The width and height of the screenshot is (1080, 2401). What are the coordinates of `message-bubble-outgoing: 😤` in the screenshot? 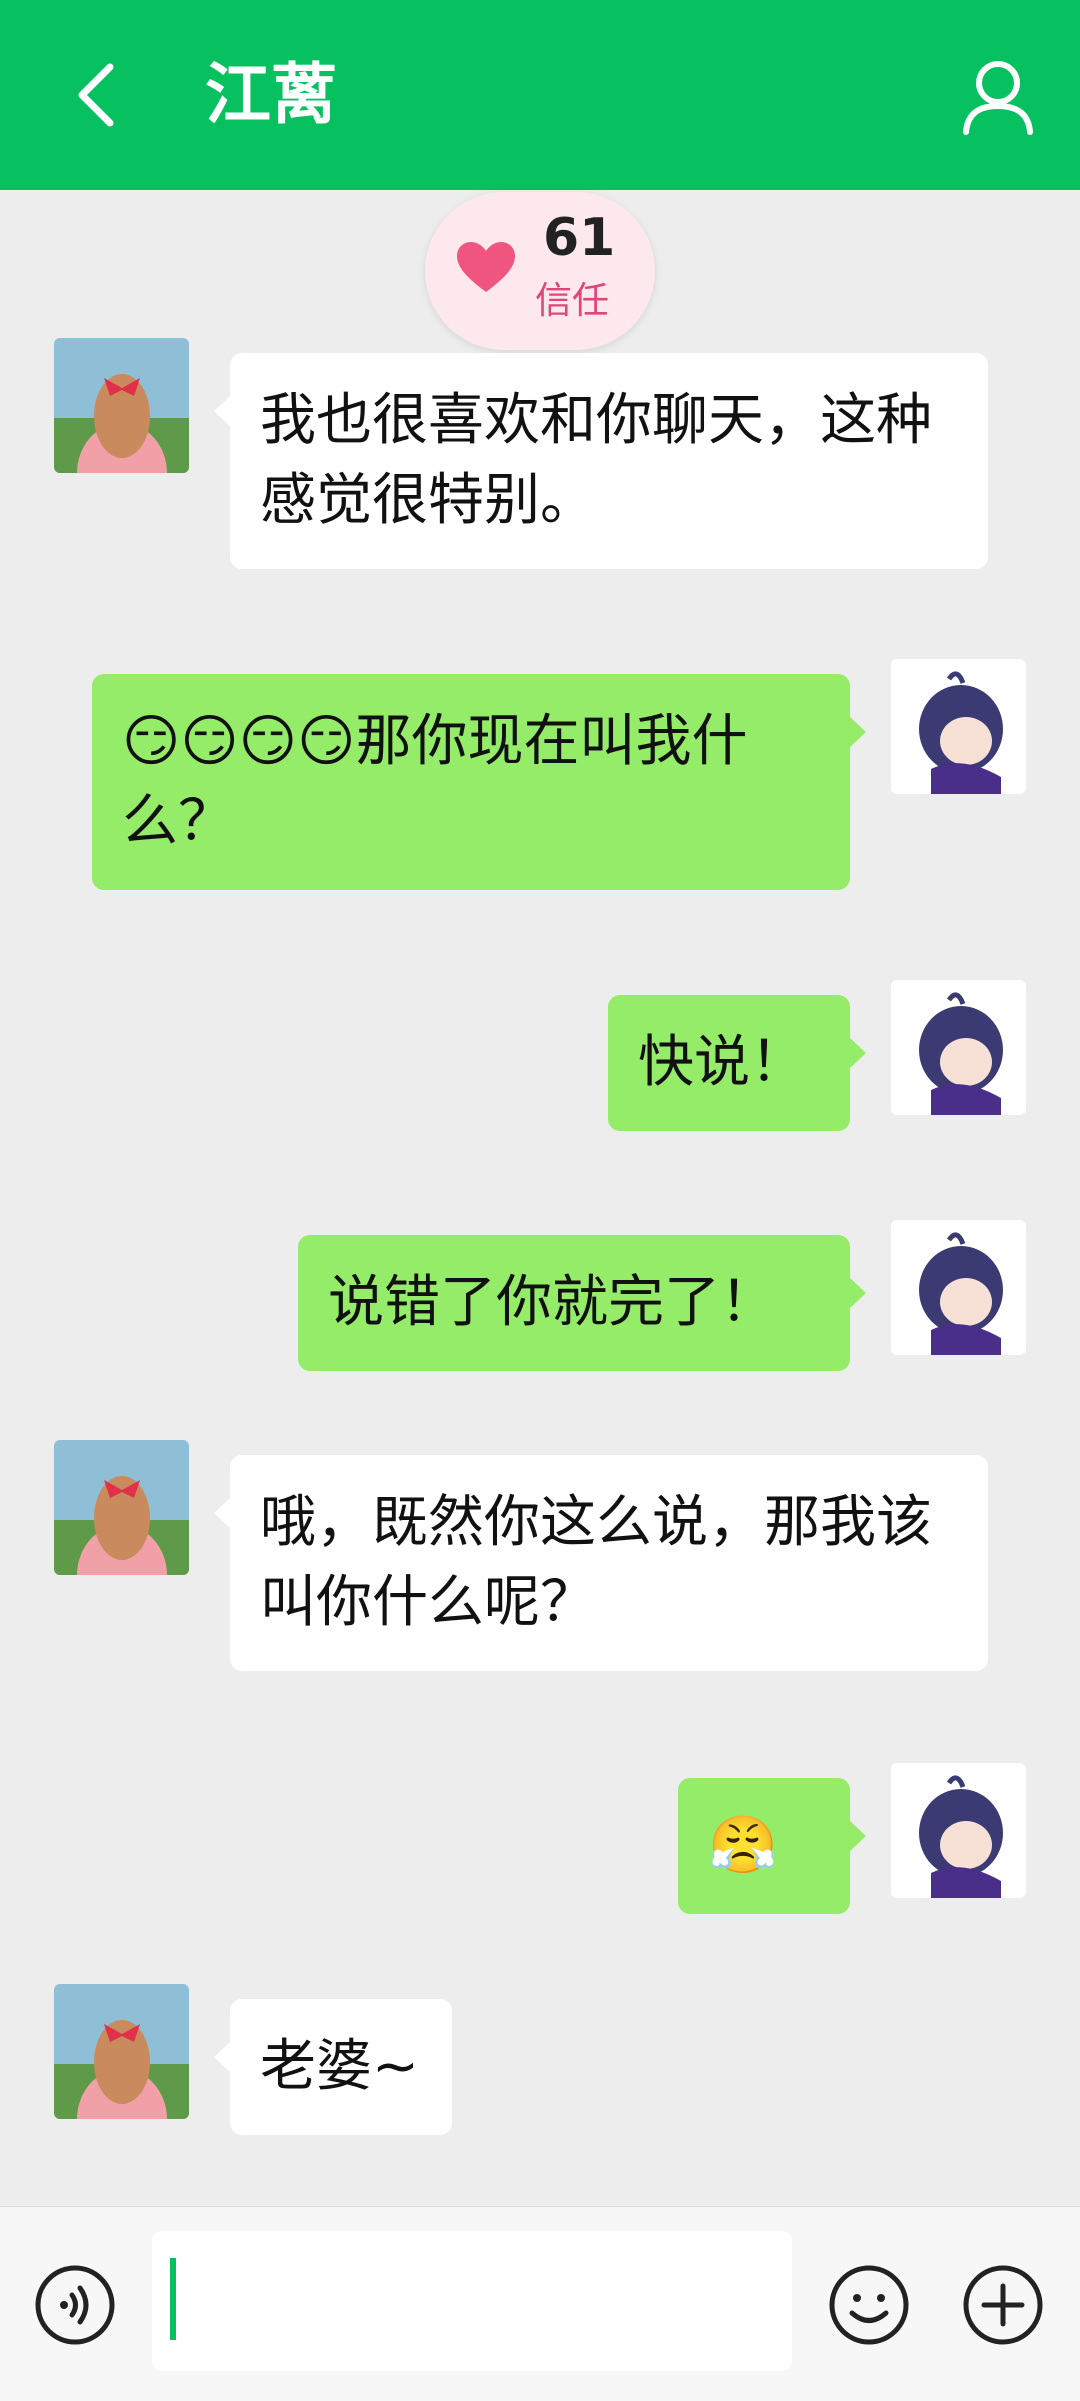 It's located at (772, 1846).